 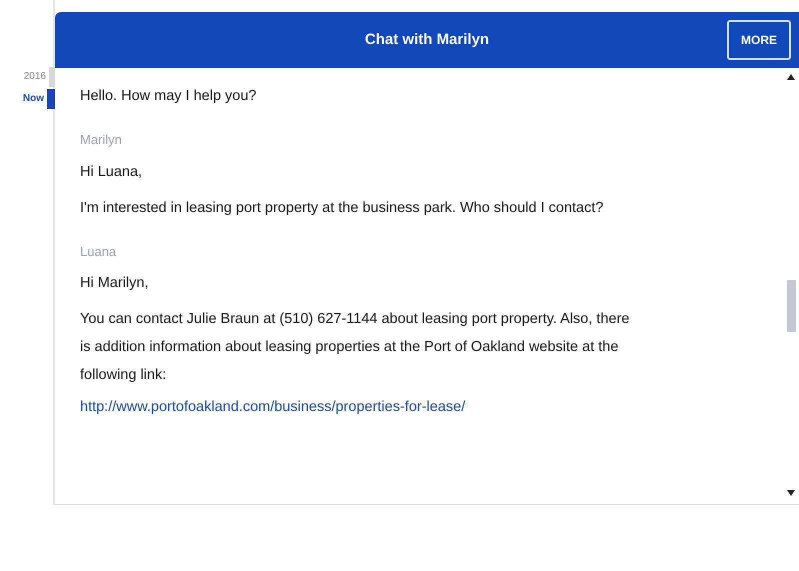 I want to click on timeline-label: 2016, so click(x=35, y=77).